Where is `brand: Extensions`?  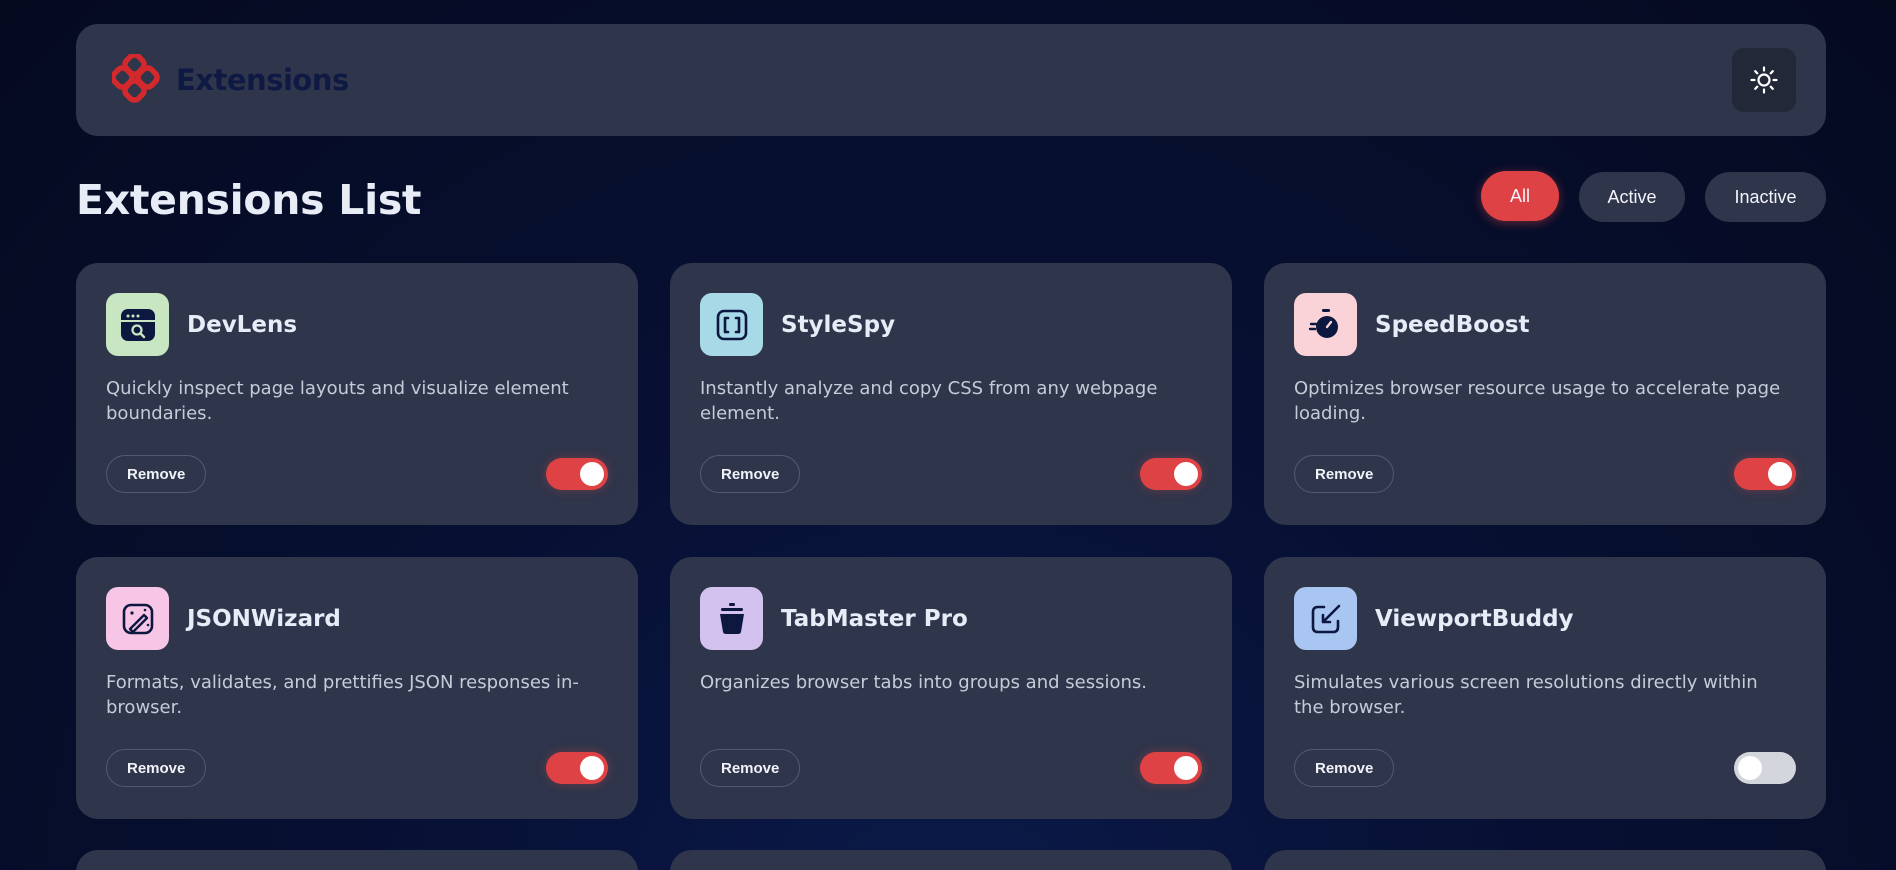
brand: Extensions is located at coordinates (230, 80).